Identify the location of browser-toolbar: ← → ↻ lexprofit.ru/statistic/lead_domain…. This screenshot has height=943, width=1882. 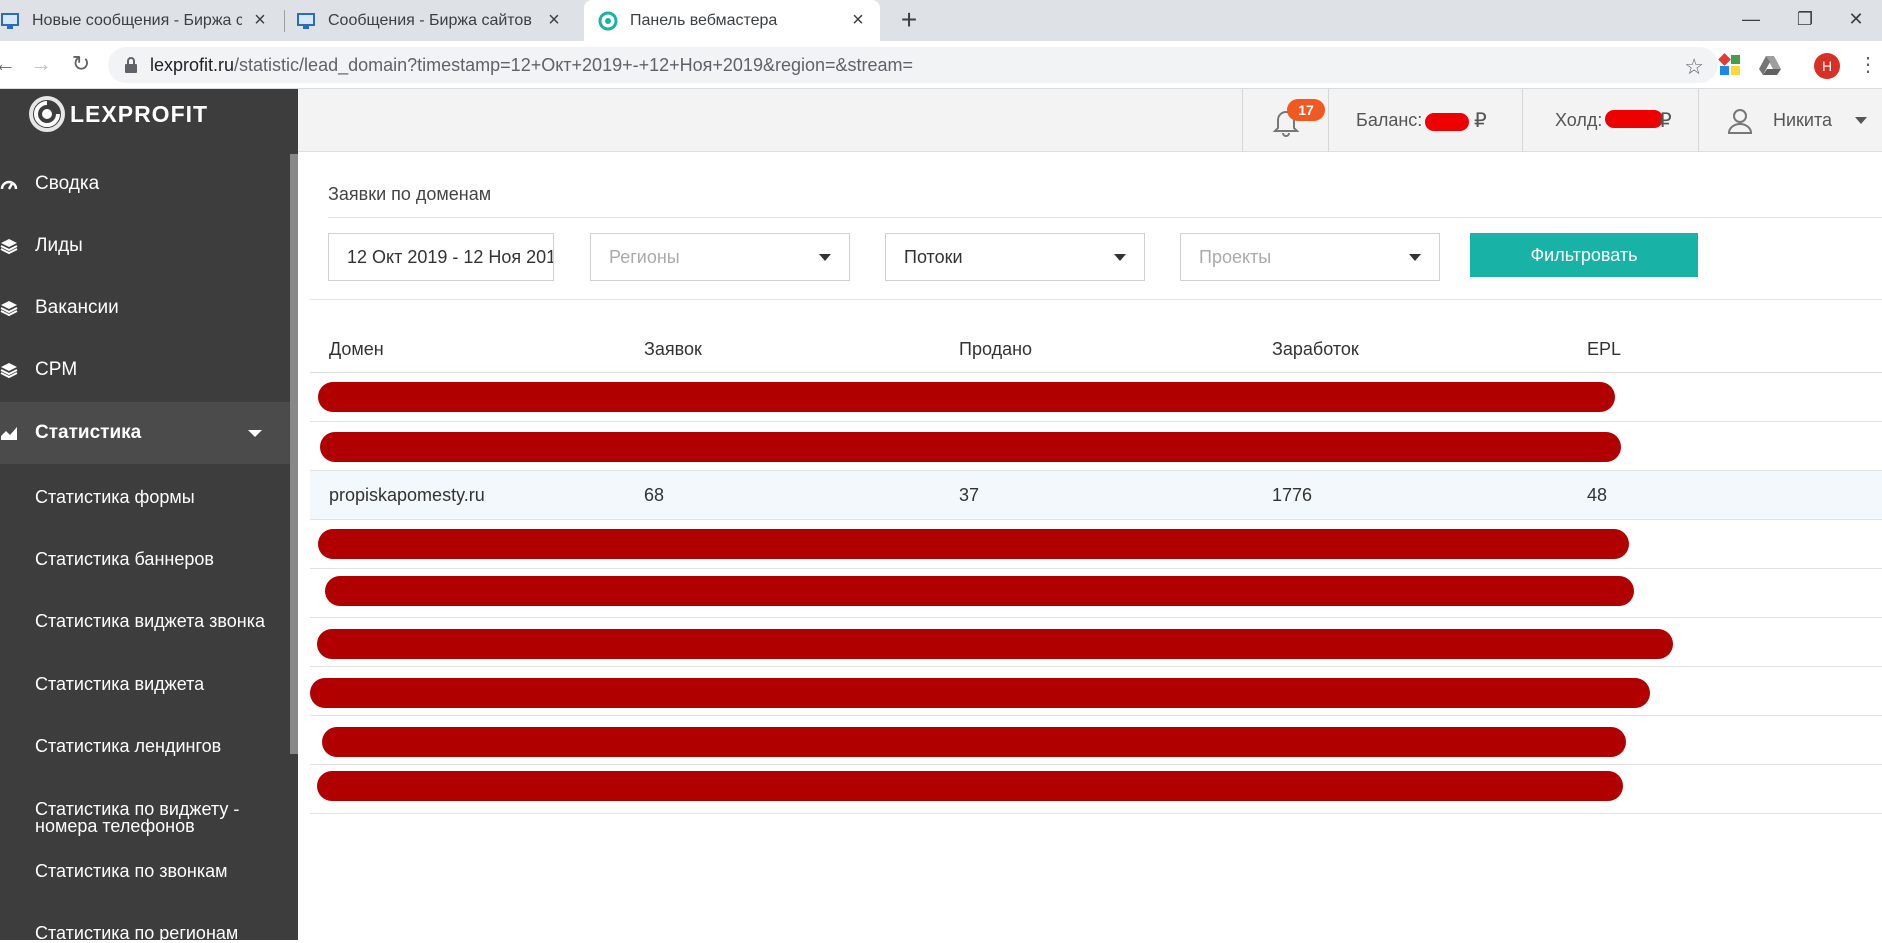
(941, 65).